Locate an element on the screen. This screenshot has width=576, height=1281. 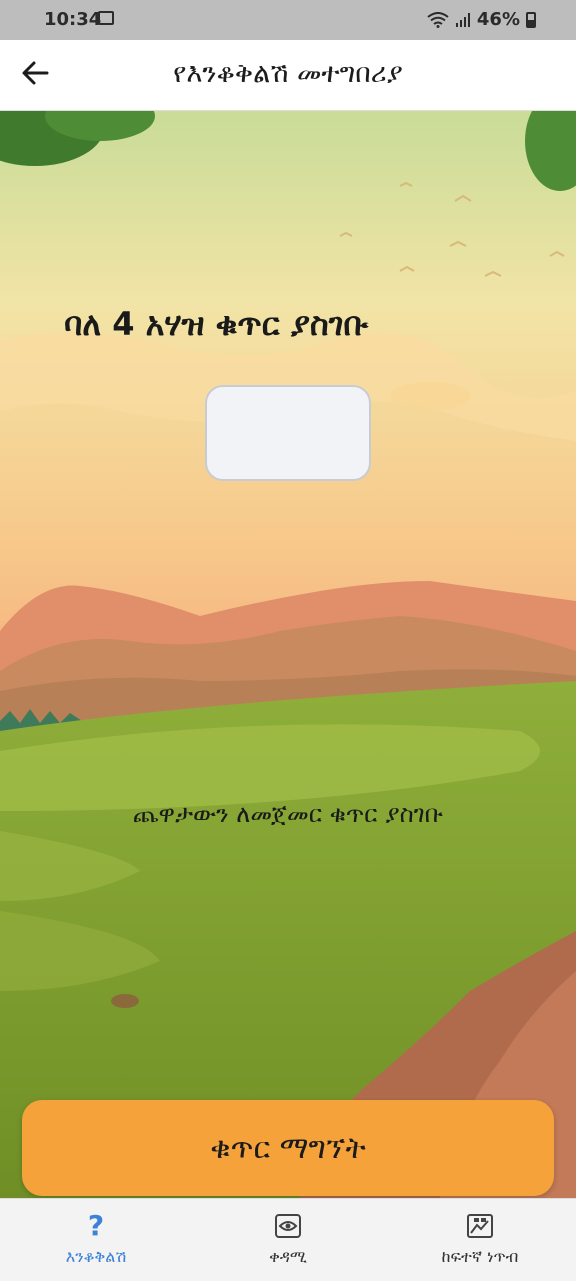
instruction-heading: ባለ 4 አሃዝ ቁጥር ያስገቡ is located at coordinates (216, 324).